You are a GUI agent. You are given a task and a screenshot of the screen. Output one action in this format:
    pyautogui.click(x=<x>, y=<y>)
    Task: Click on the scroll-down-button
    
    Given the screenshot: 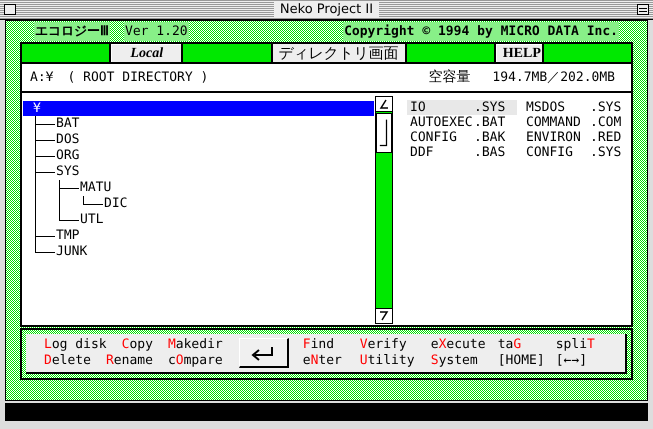 What is the action you would take?
    pyautogui.click(x=384, y=315)
    